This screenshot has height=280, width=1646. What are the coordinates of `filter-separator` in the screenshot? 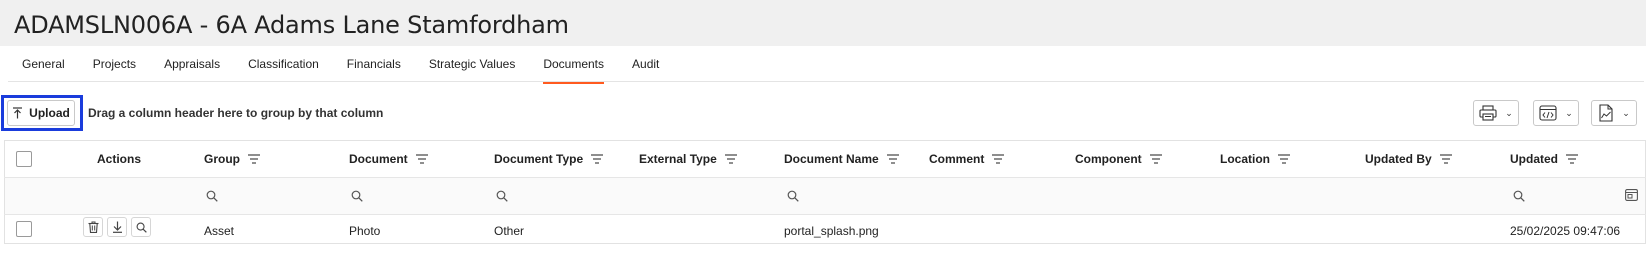 It's located at (825, 214).